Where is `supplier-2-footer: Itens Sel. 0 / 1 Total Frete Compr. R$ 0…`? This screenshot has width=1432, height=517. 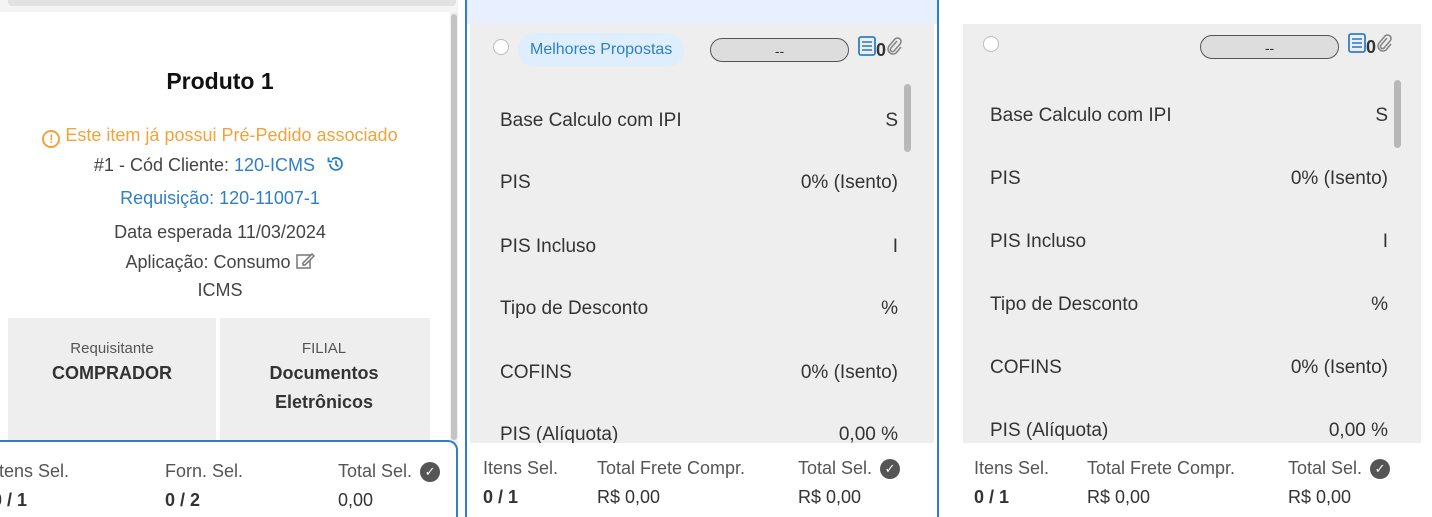
supplier-2-footer: Itens Sel. 0 / 1 Total Frete Compr. R$ 0… is located at coordinates (1191, 480).